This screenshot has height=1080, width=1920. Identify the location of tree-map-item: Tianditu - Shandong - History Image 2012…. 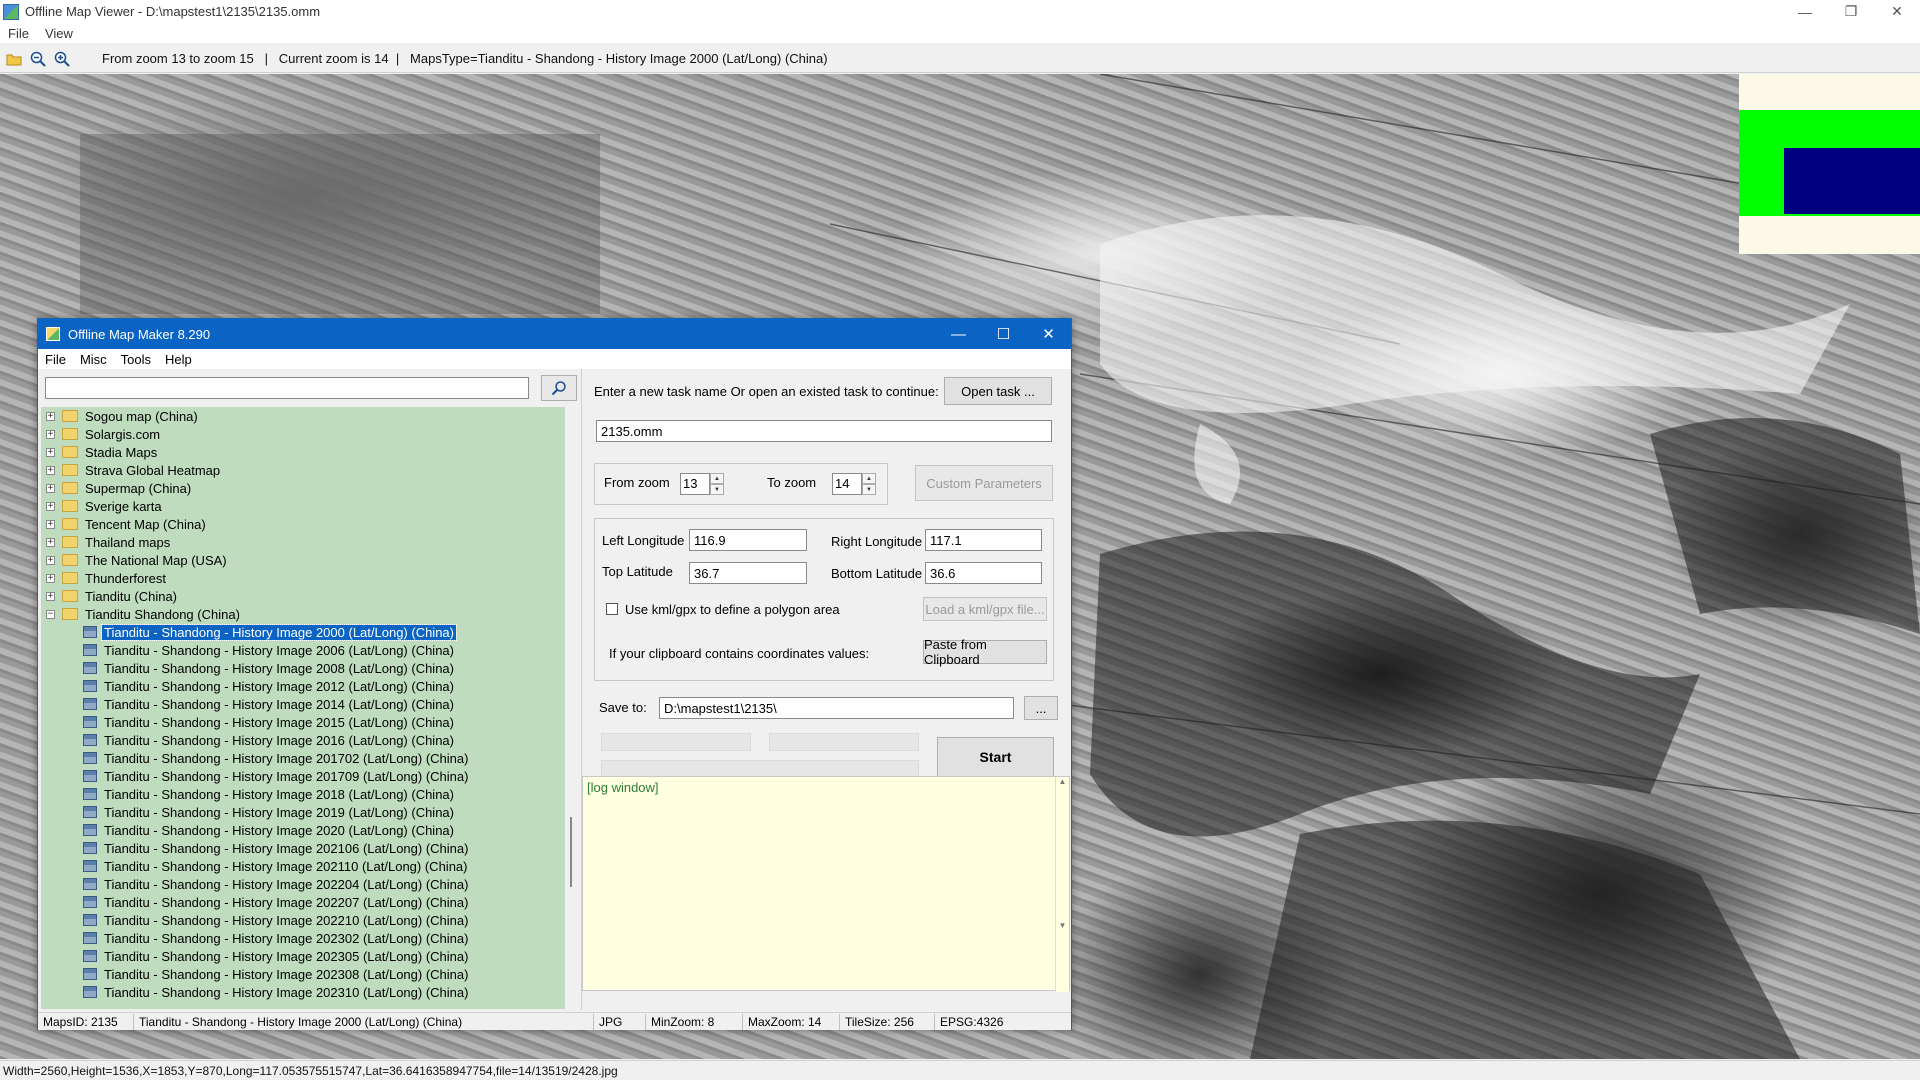
(303, 686).